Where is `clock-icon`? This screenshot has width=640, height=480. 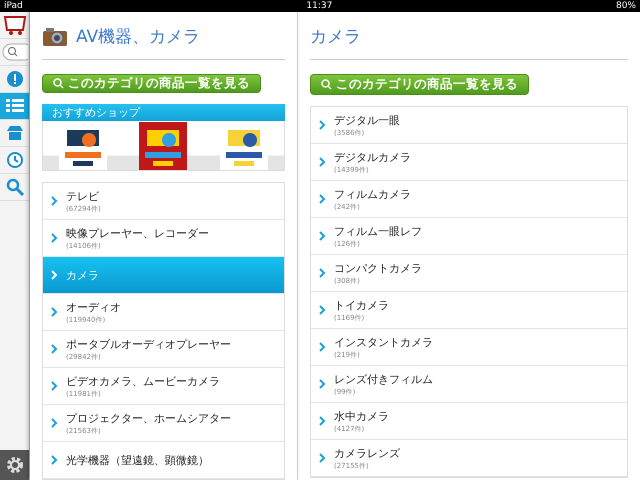
clock-icon is located at coordinates (15, 160).